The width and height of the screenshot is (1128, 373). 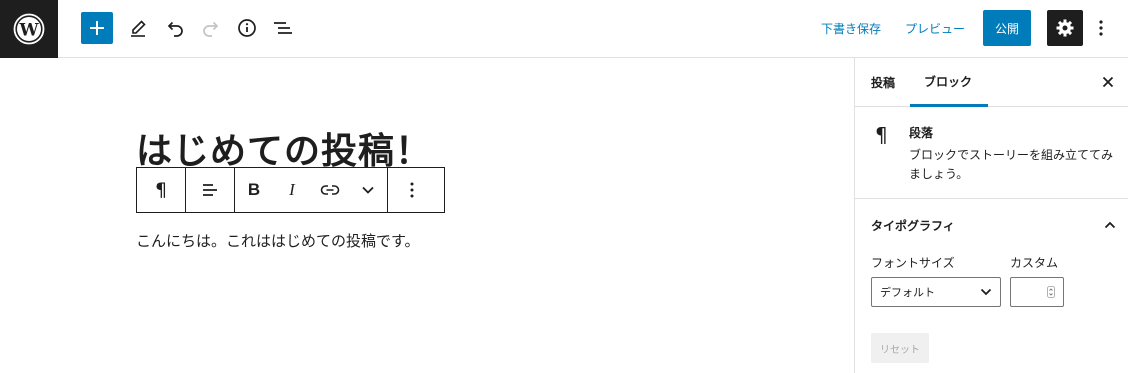 I want to click on block-options-group, so click(x=412, y=190).